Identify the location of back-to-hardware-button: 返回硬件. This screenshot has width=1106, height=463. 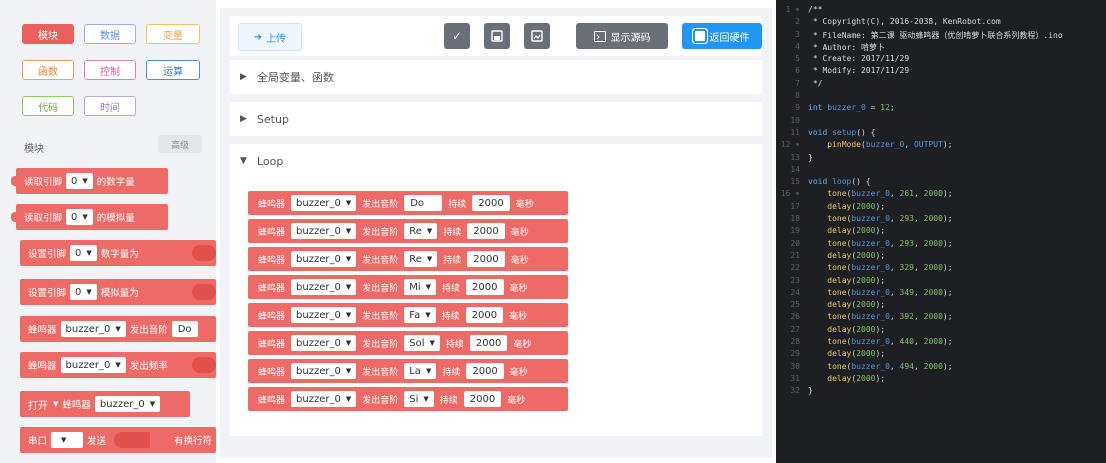
(722, 36).